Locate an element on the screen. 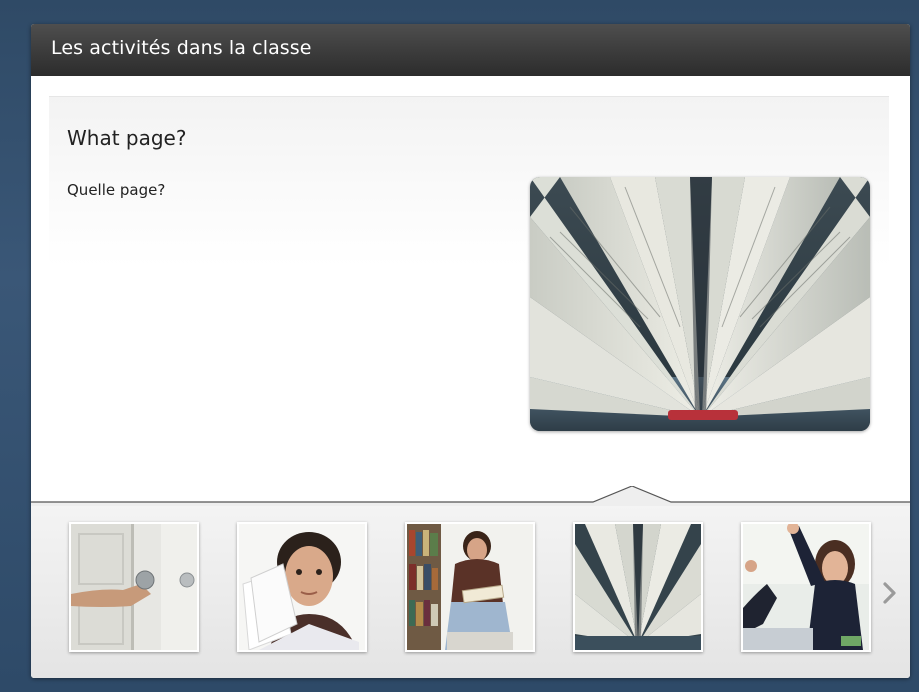 The height and width of the screenshot is (692, 919). student-raising-hand-image is located at coordinates (806, 587).